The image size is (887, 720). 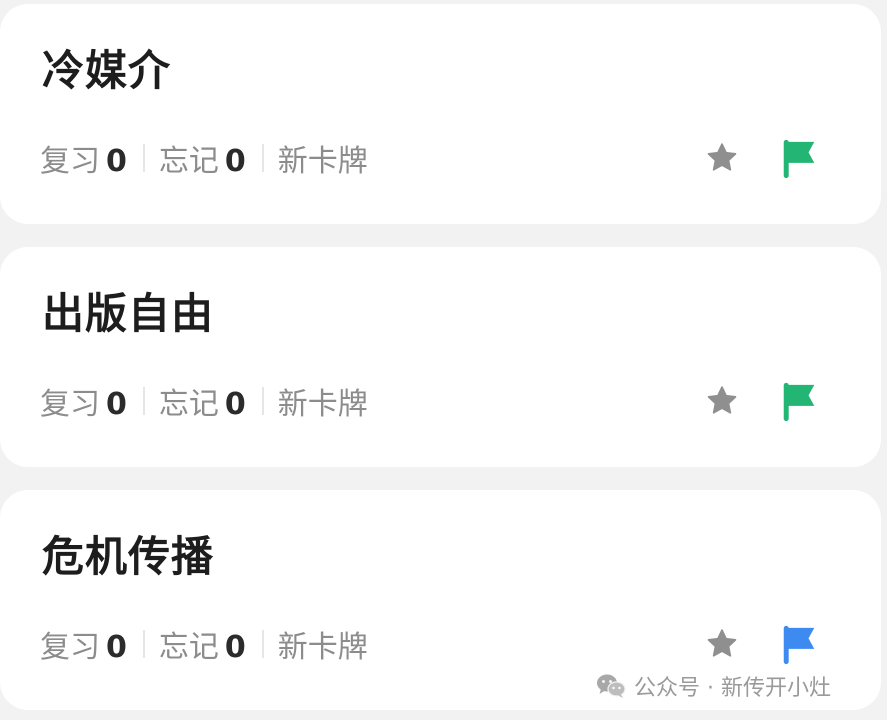 What do you see at coordinates (732, 688) in the screenshot?
I see `watermark-text: 公众号 · 新传开小灶` at bounding box center [732, 688].